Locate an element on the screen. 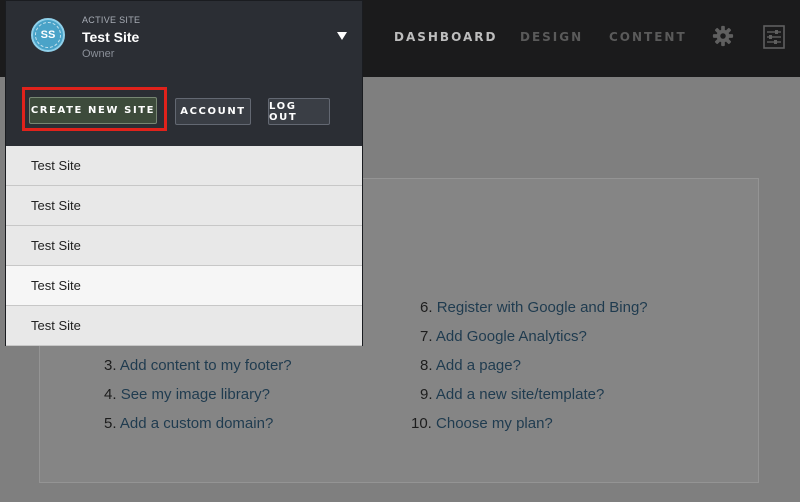 This screenshot has width=800, height=502. account-button: ACCOUNT is located at coordinates (213, 111).